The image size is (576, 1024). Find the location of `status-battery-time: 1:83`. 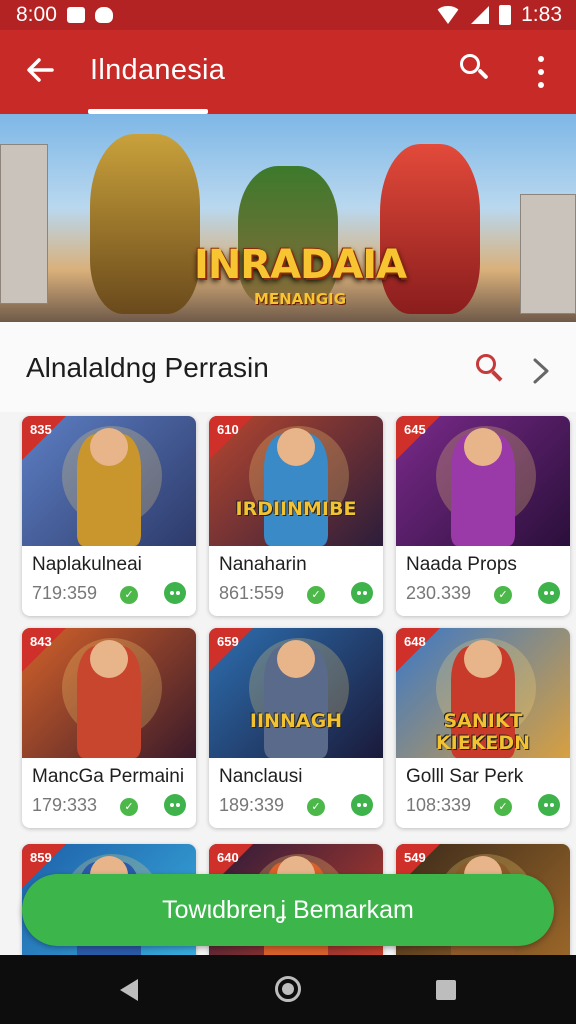

status-battery-time: 1:83 is located at coordinates (541, 14).